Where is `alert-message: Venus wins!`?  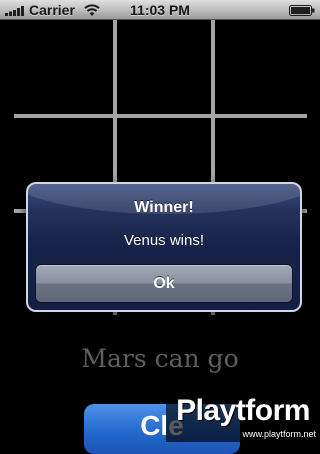
alert-message: Venus wins! is located at coordinates (164, 240).